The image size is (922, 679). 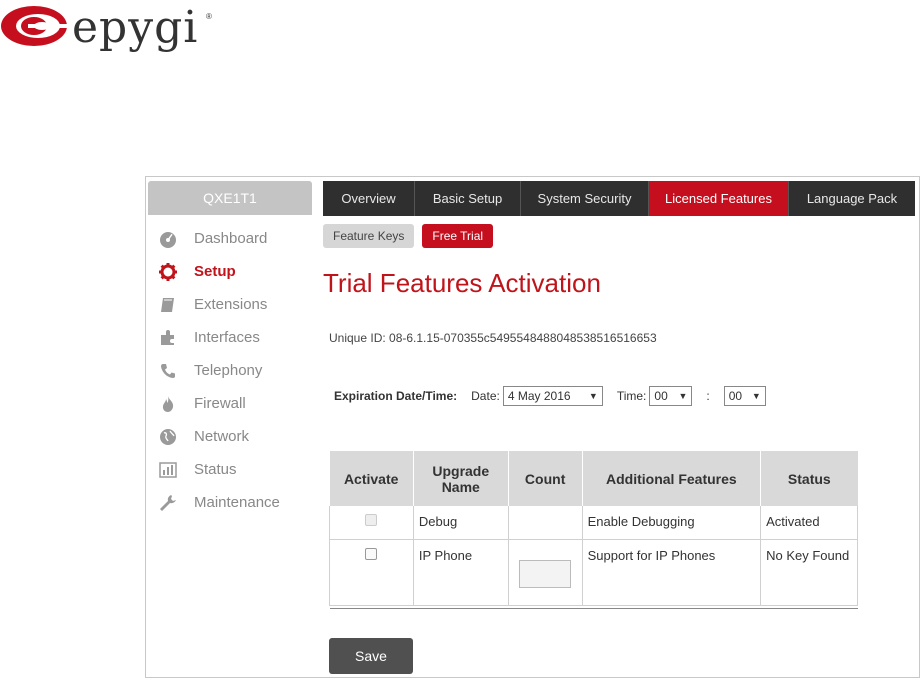 I want to click on dashboard-icon, so click(x=168, y=239).